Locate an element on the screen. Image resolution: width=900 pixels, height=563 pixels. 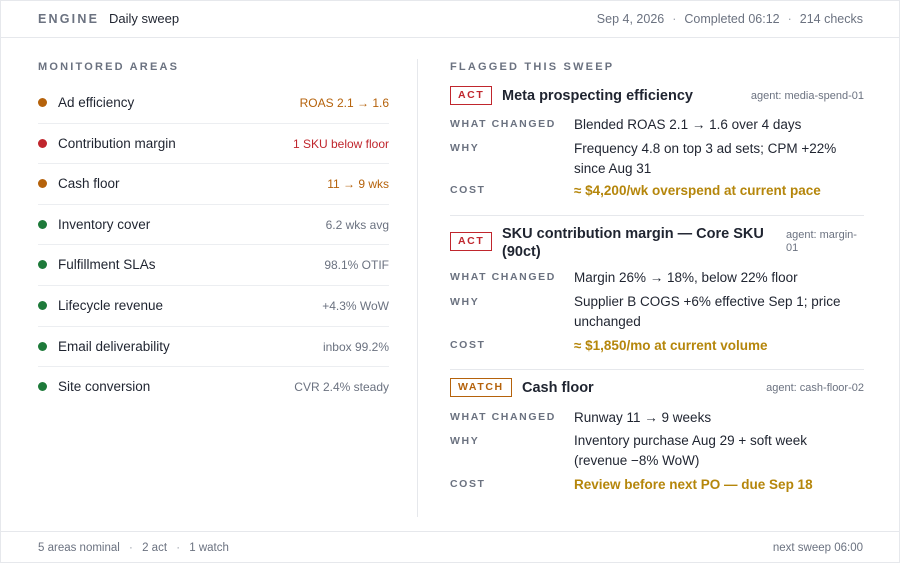
area-status: CVR 2.4% steady is located at coordinates (341, 387).